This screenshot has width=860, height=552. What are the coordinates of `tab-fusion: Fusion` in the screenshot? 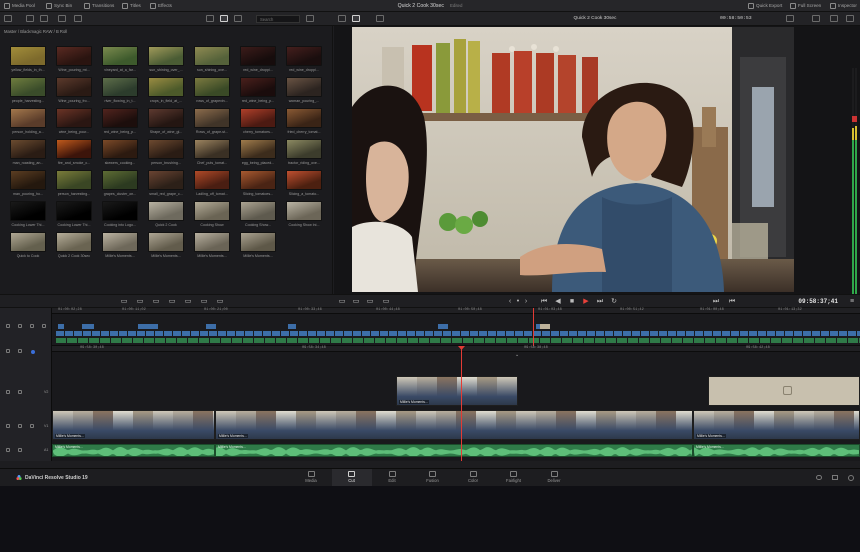 It's located at (433, 477).